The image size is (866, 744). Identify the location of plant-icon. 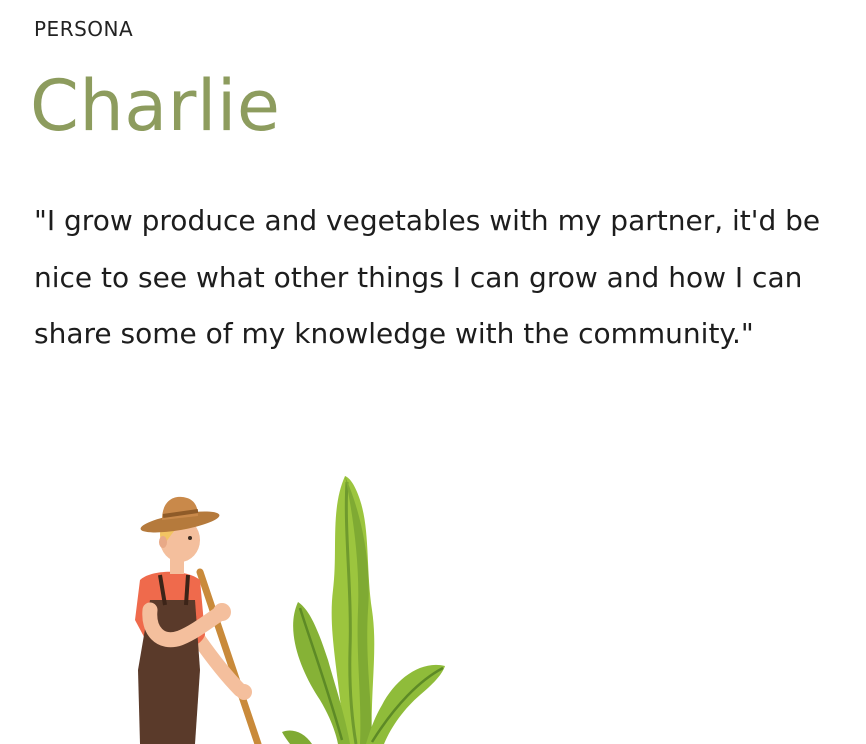
(363, 610).